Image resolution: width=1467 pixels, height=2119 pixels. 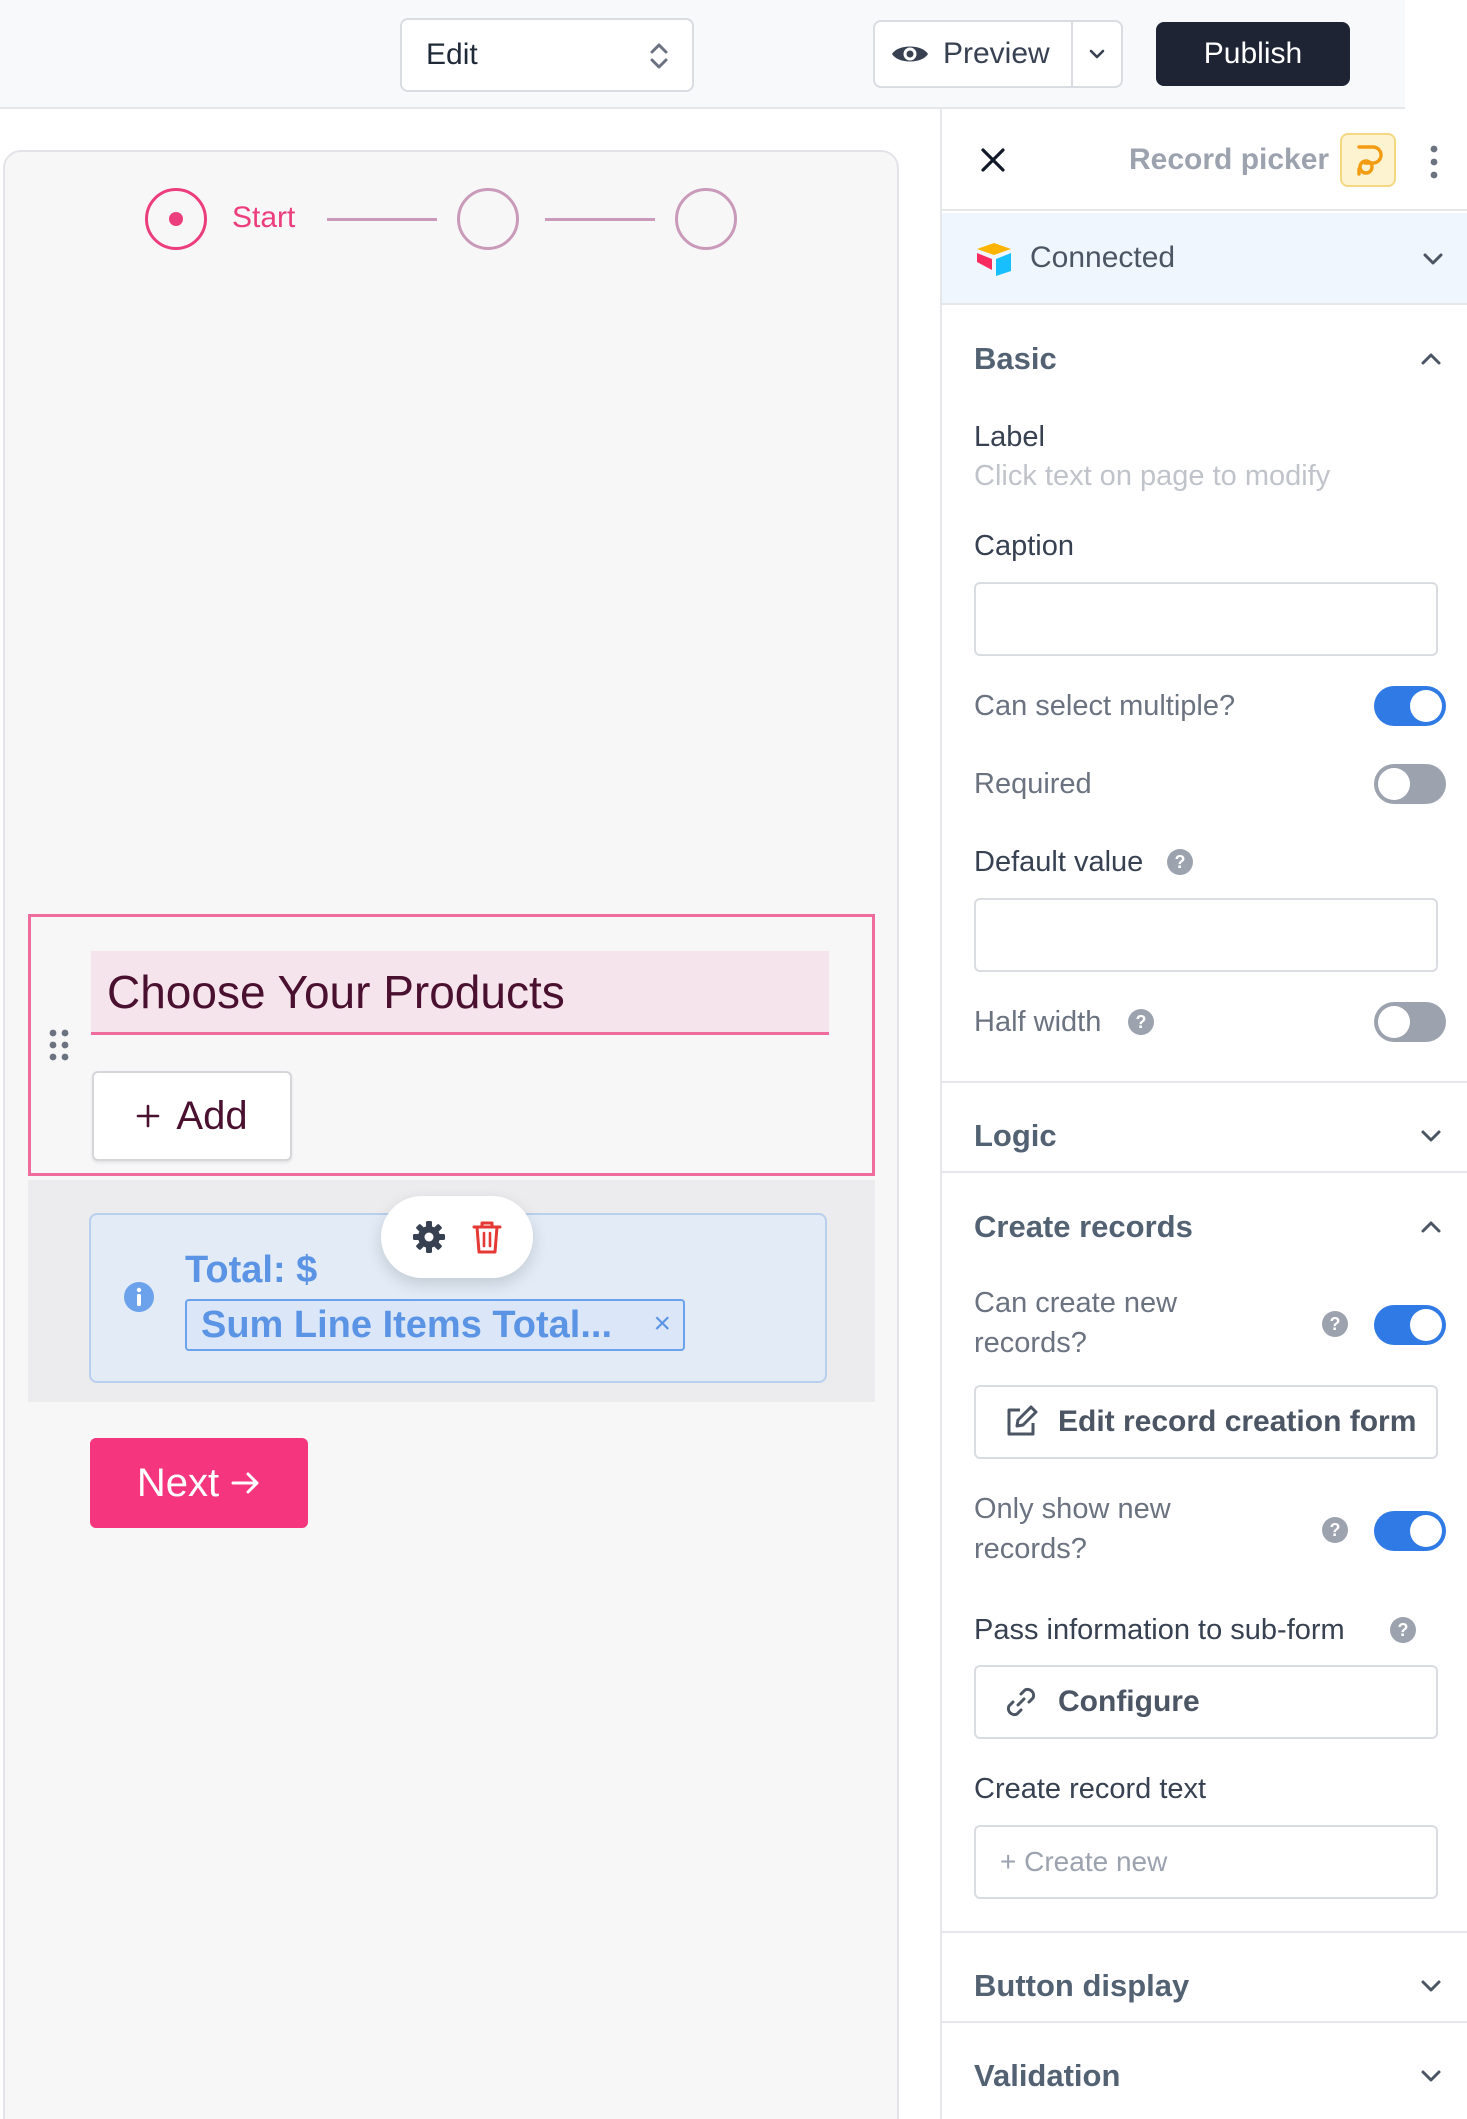 I want to click on default-value-title: Default value, so click(x=1059, y=862).